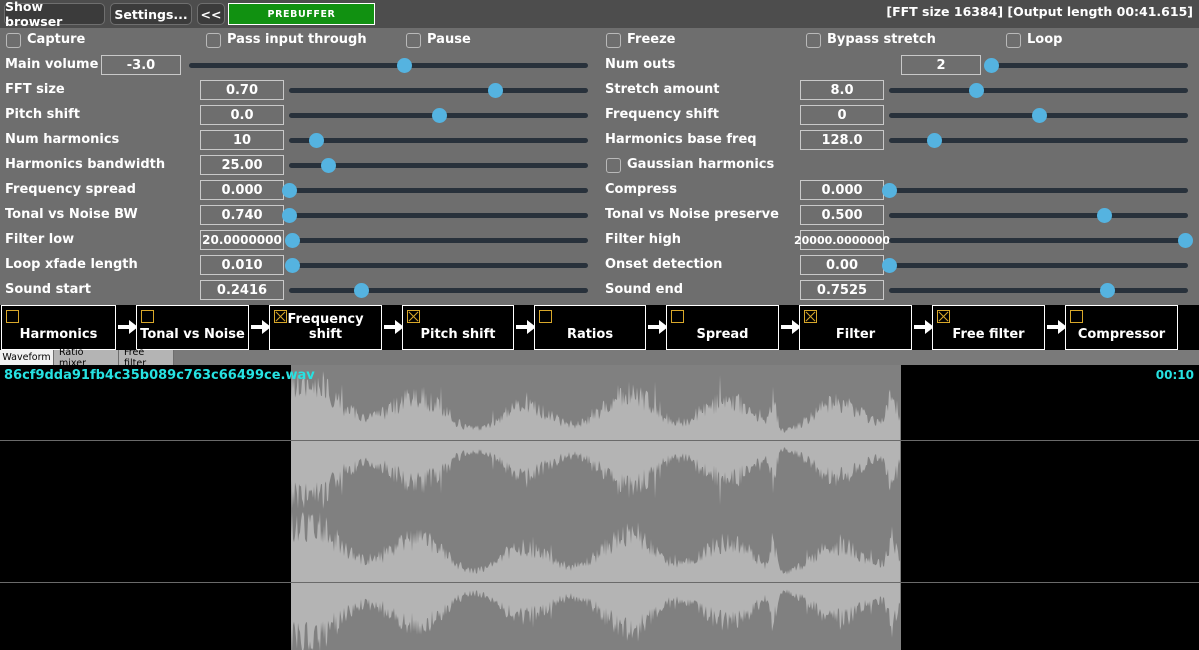 This screenshot has width=1199, height=650. I want to click on module-filter: Filter, so click(855, 327).